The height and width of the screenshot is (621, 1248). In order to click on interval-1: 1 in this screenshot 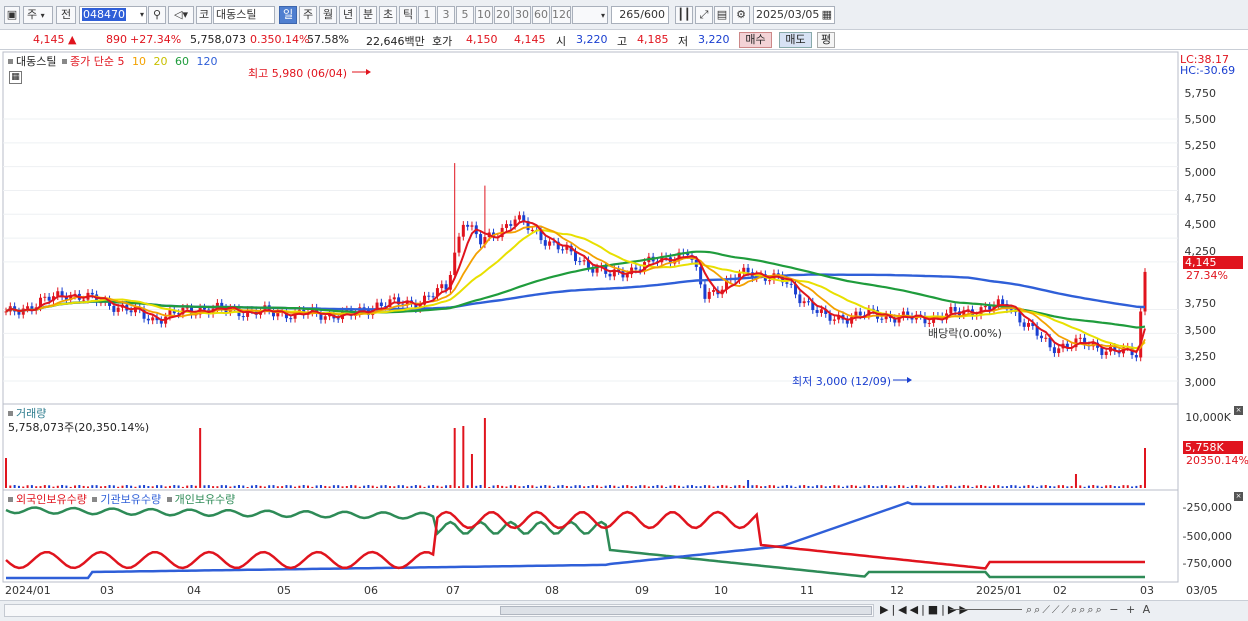, I will do `click(427, 15)`.